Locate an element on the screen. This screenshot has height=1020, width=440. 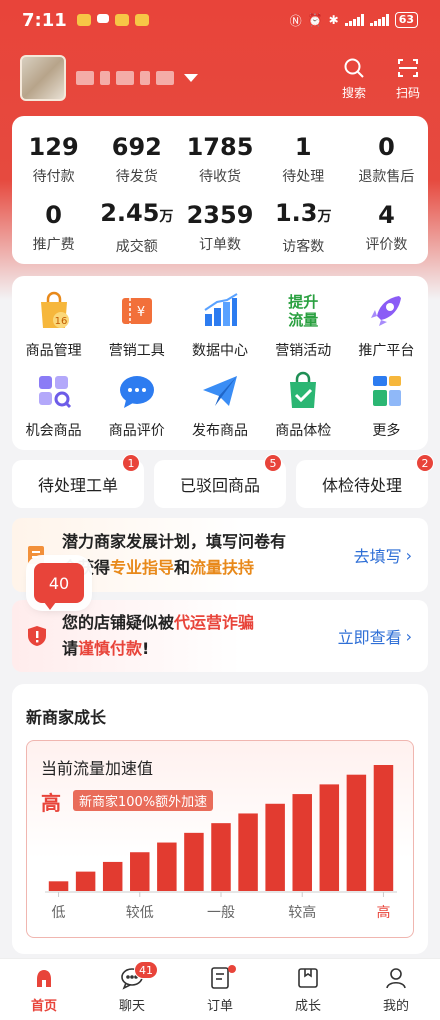
shopping-bag-icon: 16 is located at coordinates (54, 311).